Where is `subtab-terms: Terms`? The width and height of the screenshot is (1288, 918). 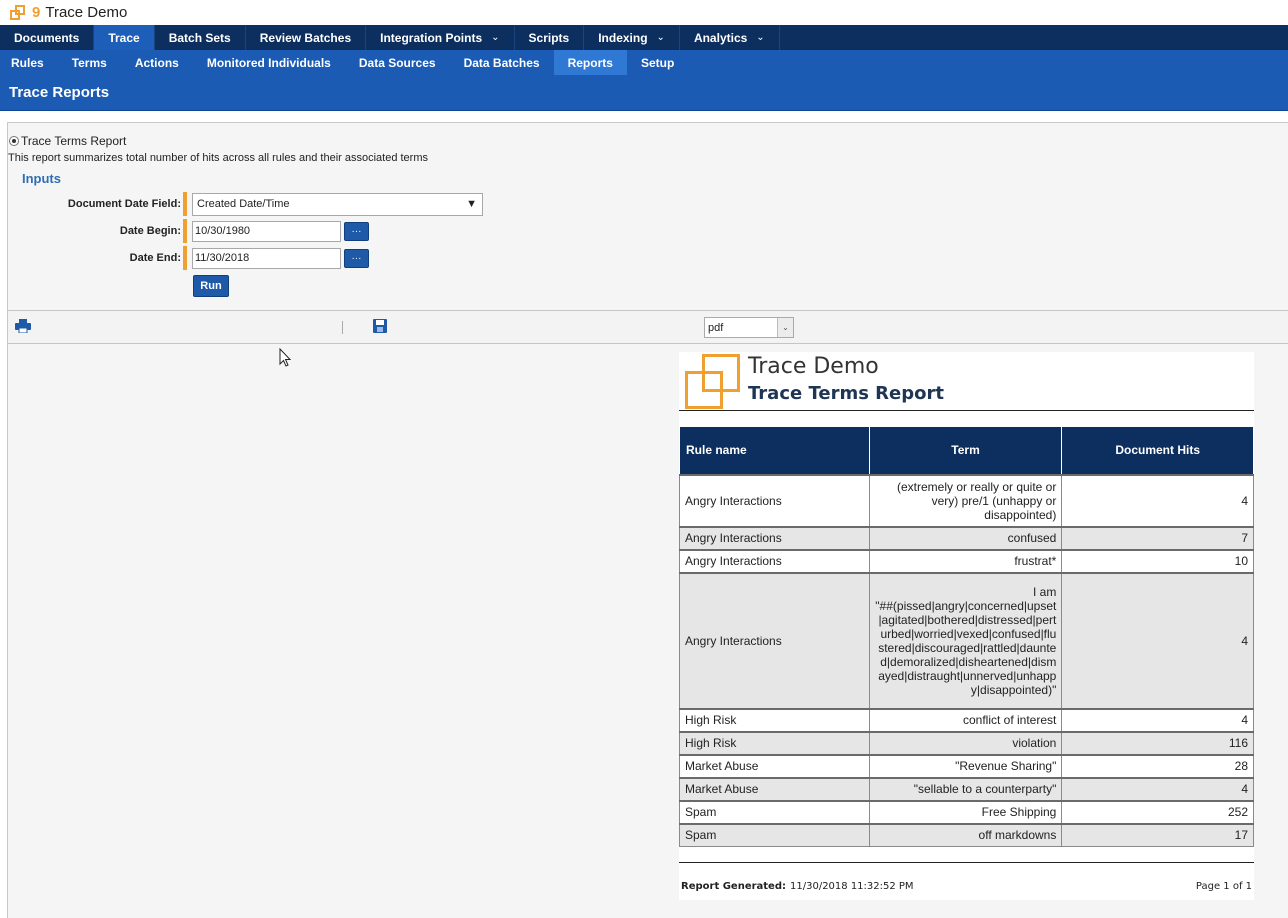
subtab-terms: Terms is located at coordinates (89, 62).